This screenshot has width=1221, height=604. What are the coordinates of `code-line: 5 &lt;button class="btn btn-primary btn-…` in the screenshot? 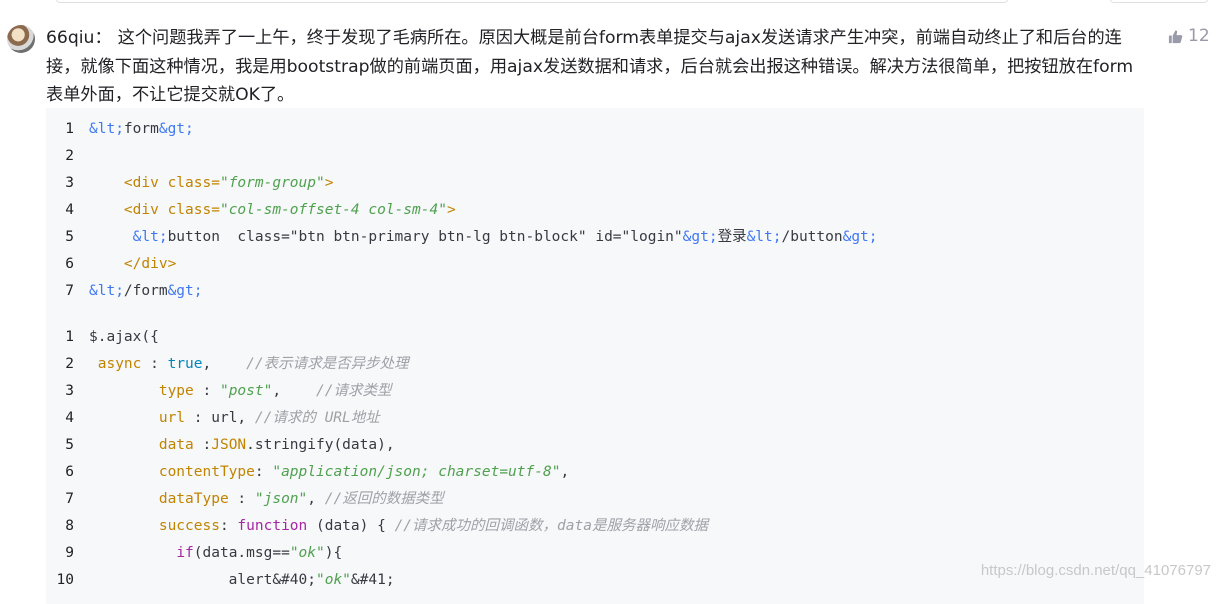 It's located at (595, 237).